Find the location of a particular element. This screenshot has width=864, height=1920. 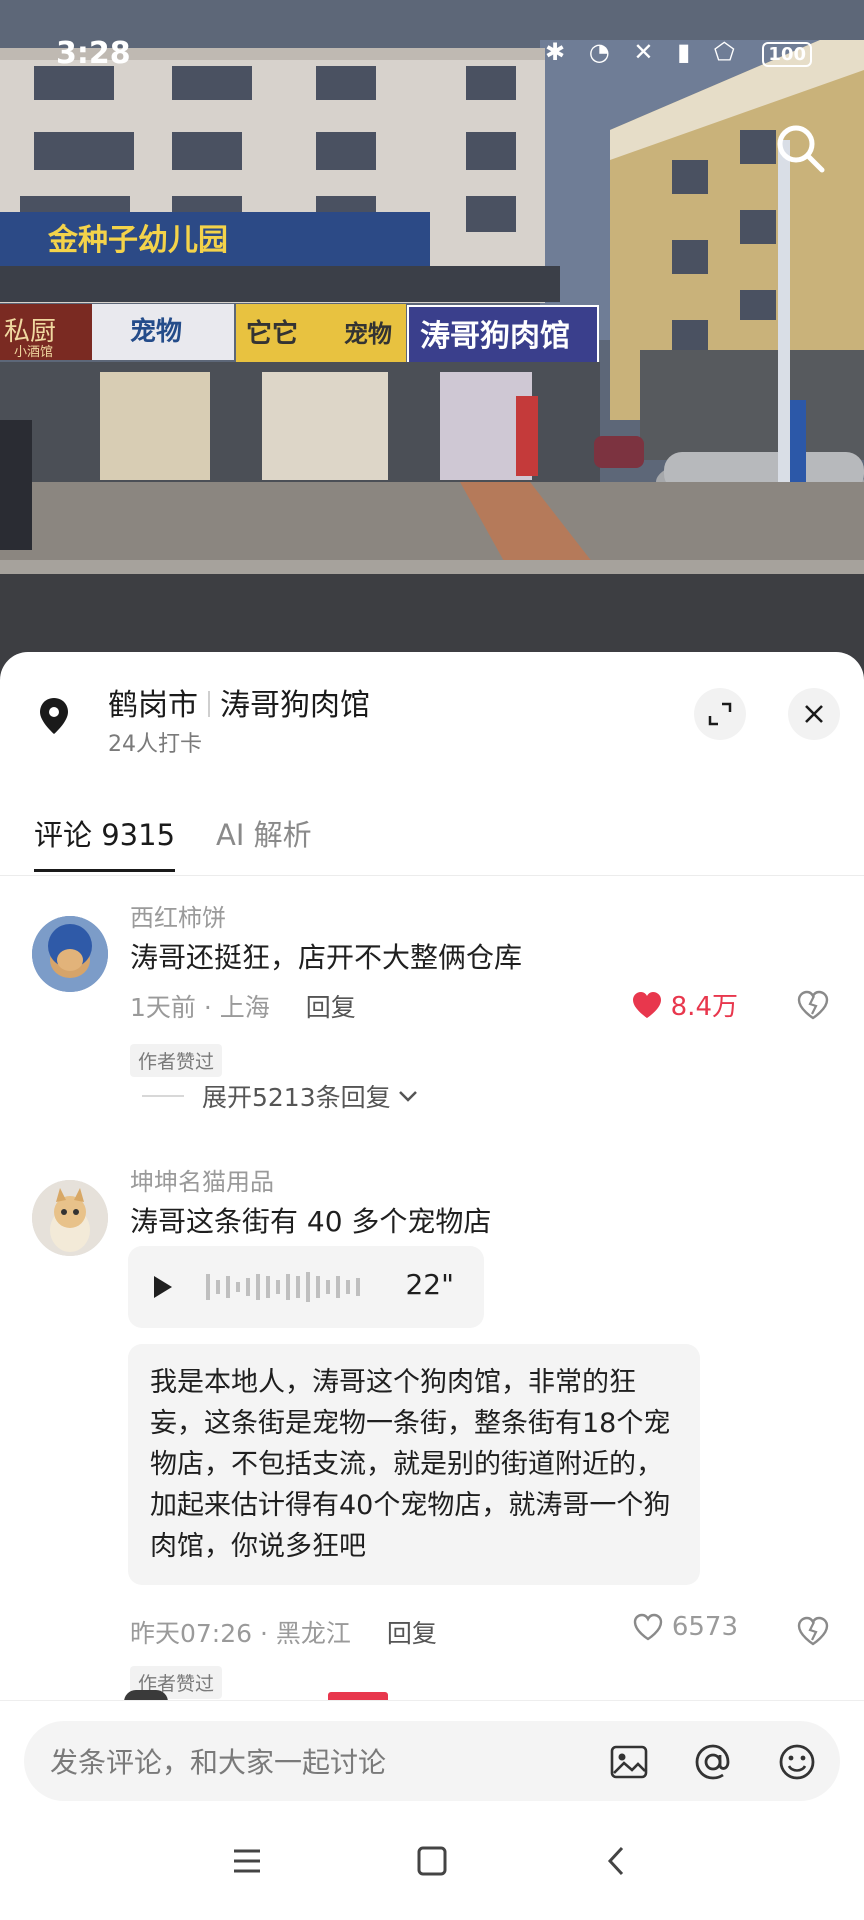

like-count: 6573 is located at coordinates (704, 1627).